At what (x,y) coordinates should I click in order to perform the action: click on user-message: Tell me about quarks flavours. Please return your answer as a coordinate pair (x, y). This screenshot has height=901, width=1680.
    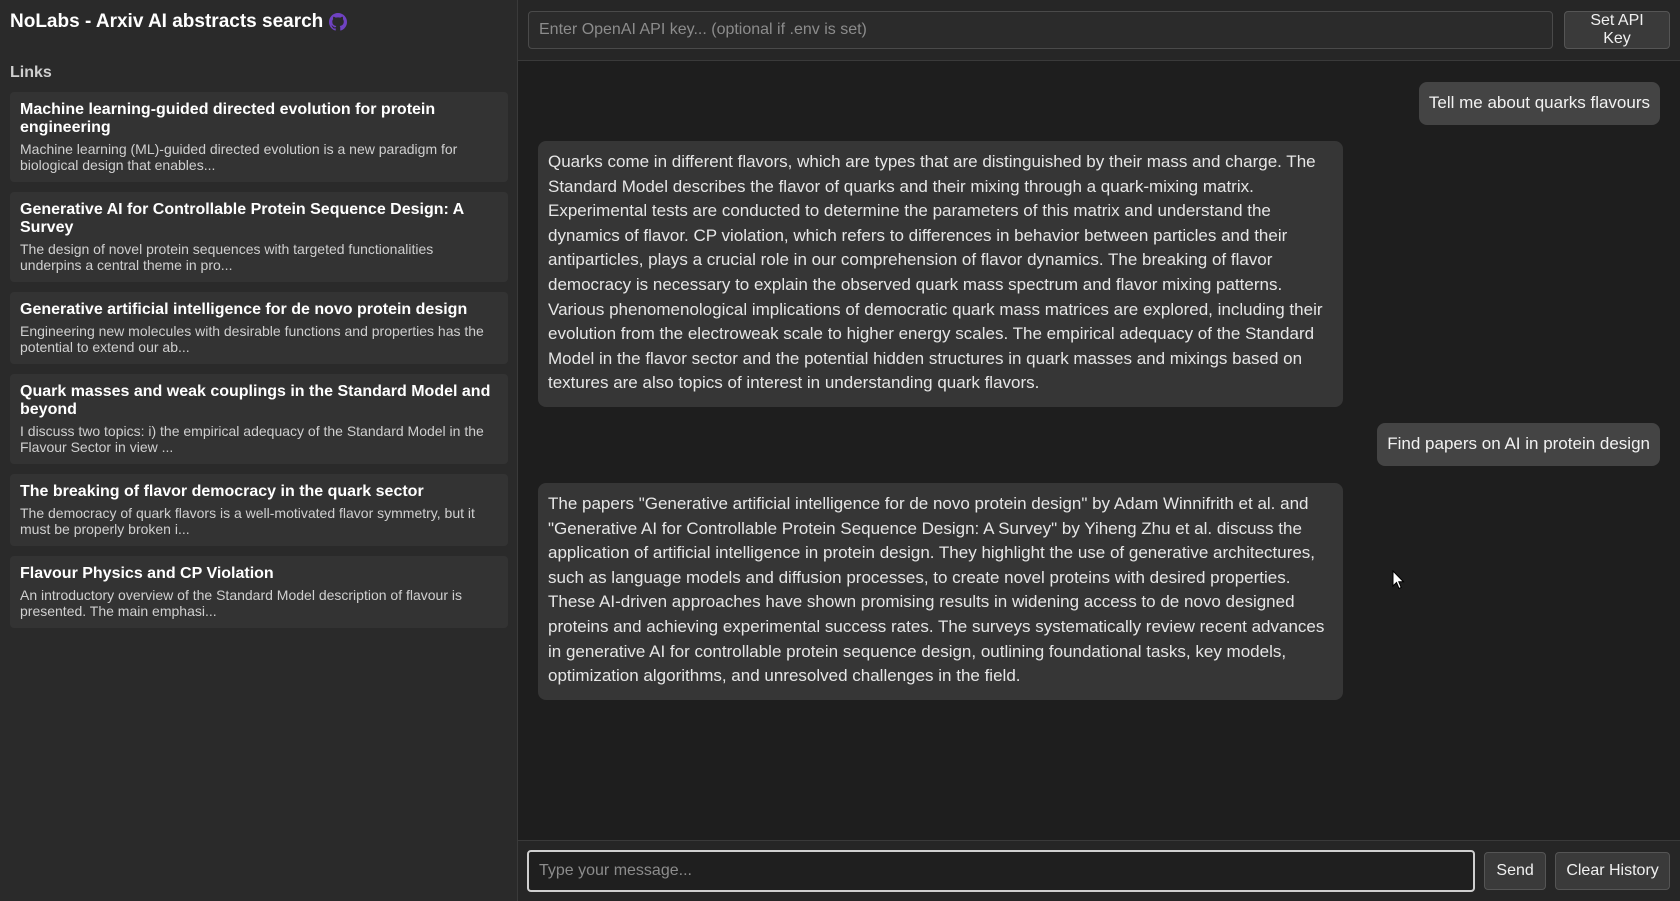
    Looking at the image, I should click on (1539, 103).